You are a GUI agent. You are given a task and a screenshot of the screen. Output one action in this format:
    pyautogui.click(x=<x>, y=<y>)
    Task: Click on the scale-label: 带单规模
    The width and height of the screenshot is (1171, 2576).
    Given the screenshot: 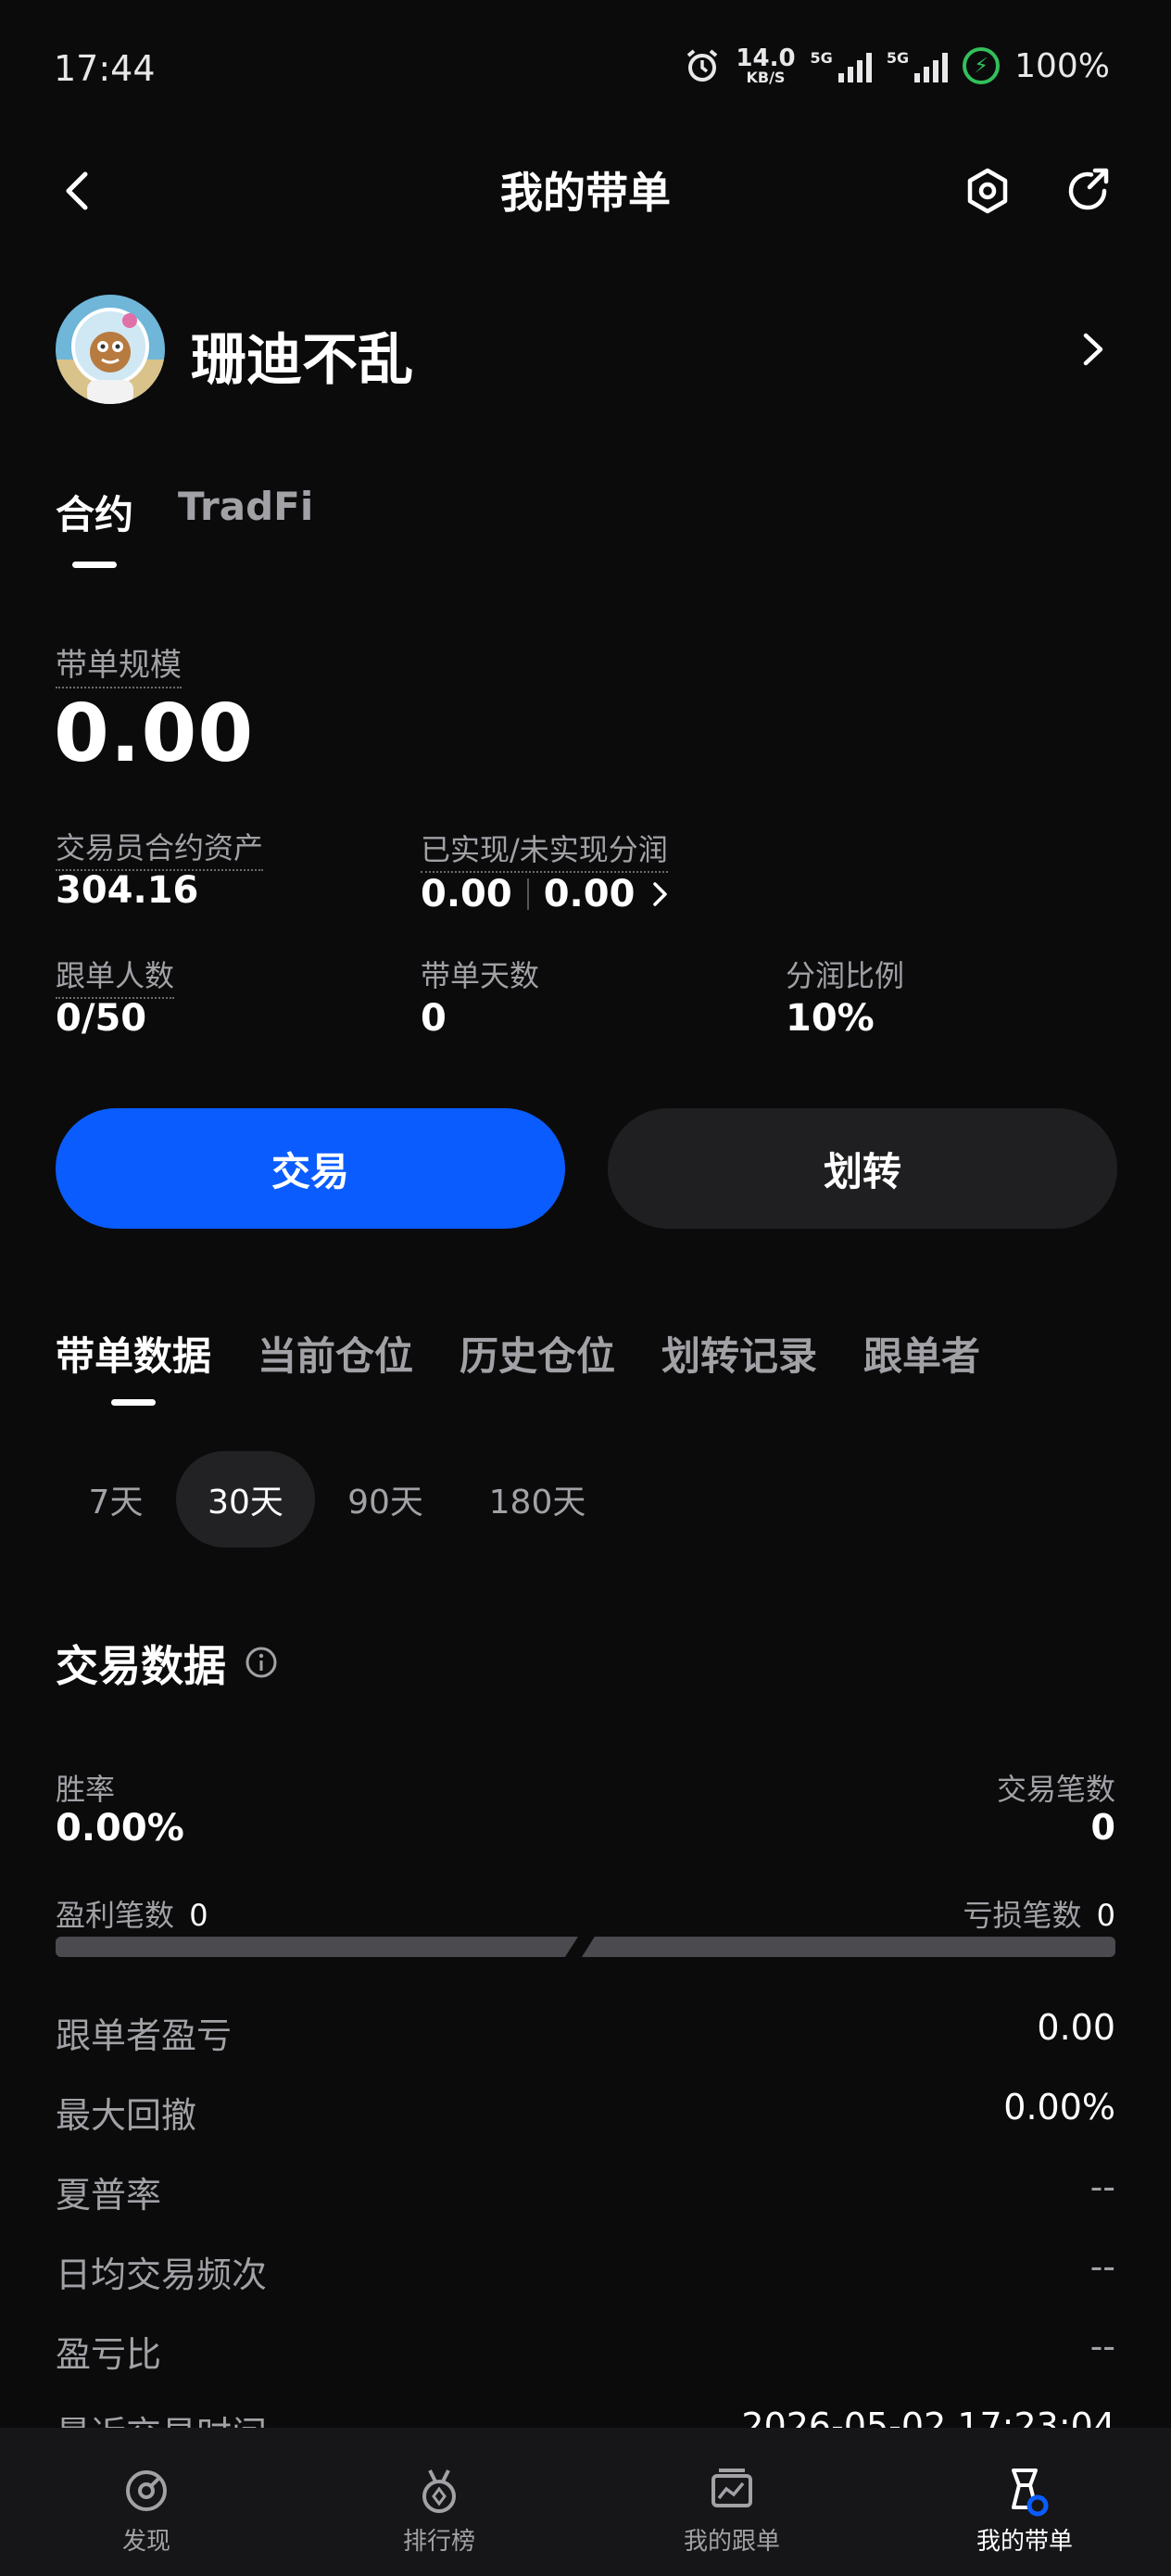 What is the action you would take?
    pyautogui.click(x=119, y=664)
    